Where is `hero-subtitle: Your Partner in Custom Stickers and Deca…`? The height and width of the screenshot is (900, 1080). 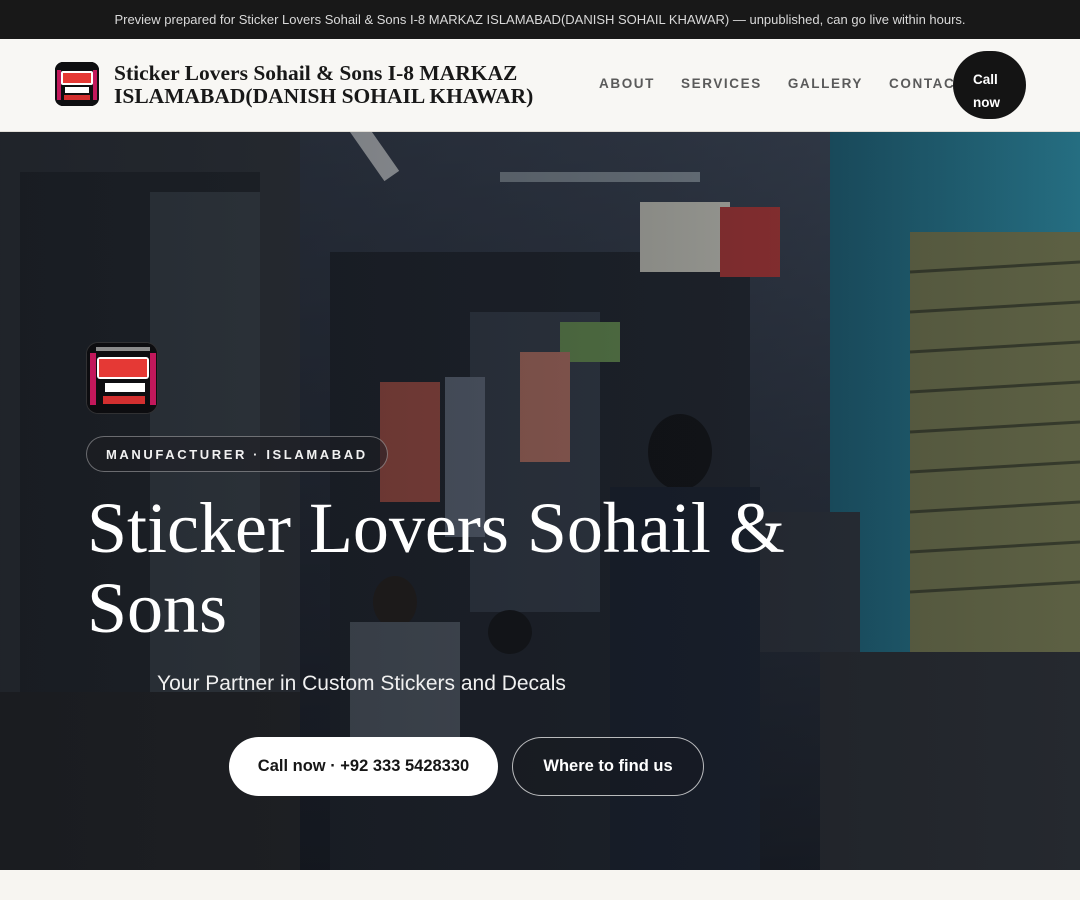 hero-subtitle: Your Partner in Custom Stickers and Deca… is located at coordinates (361, 683).